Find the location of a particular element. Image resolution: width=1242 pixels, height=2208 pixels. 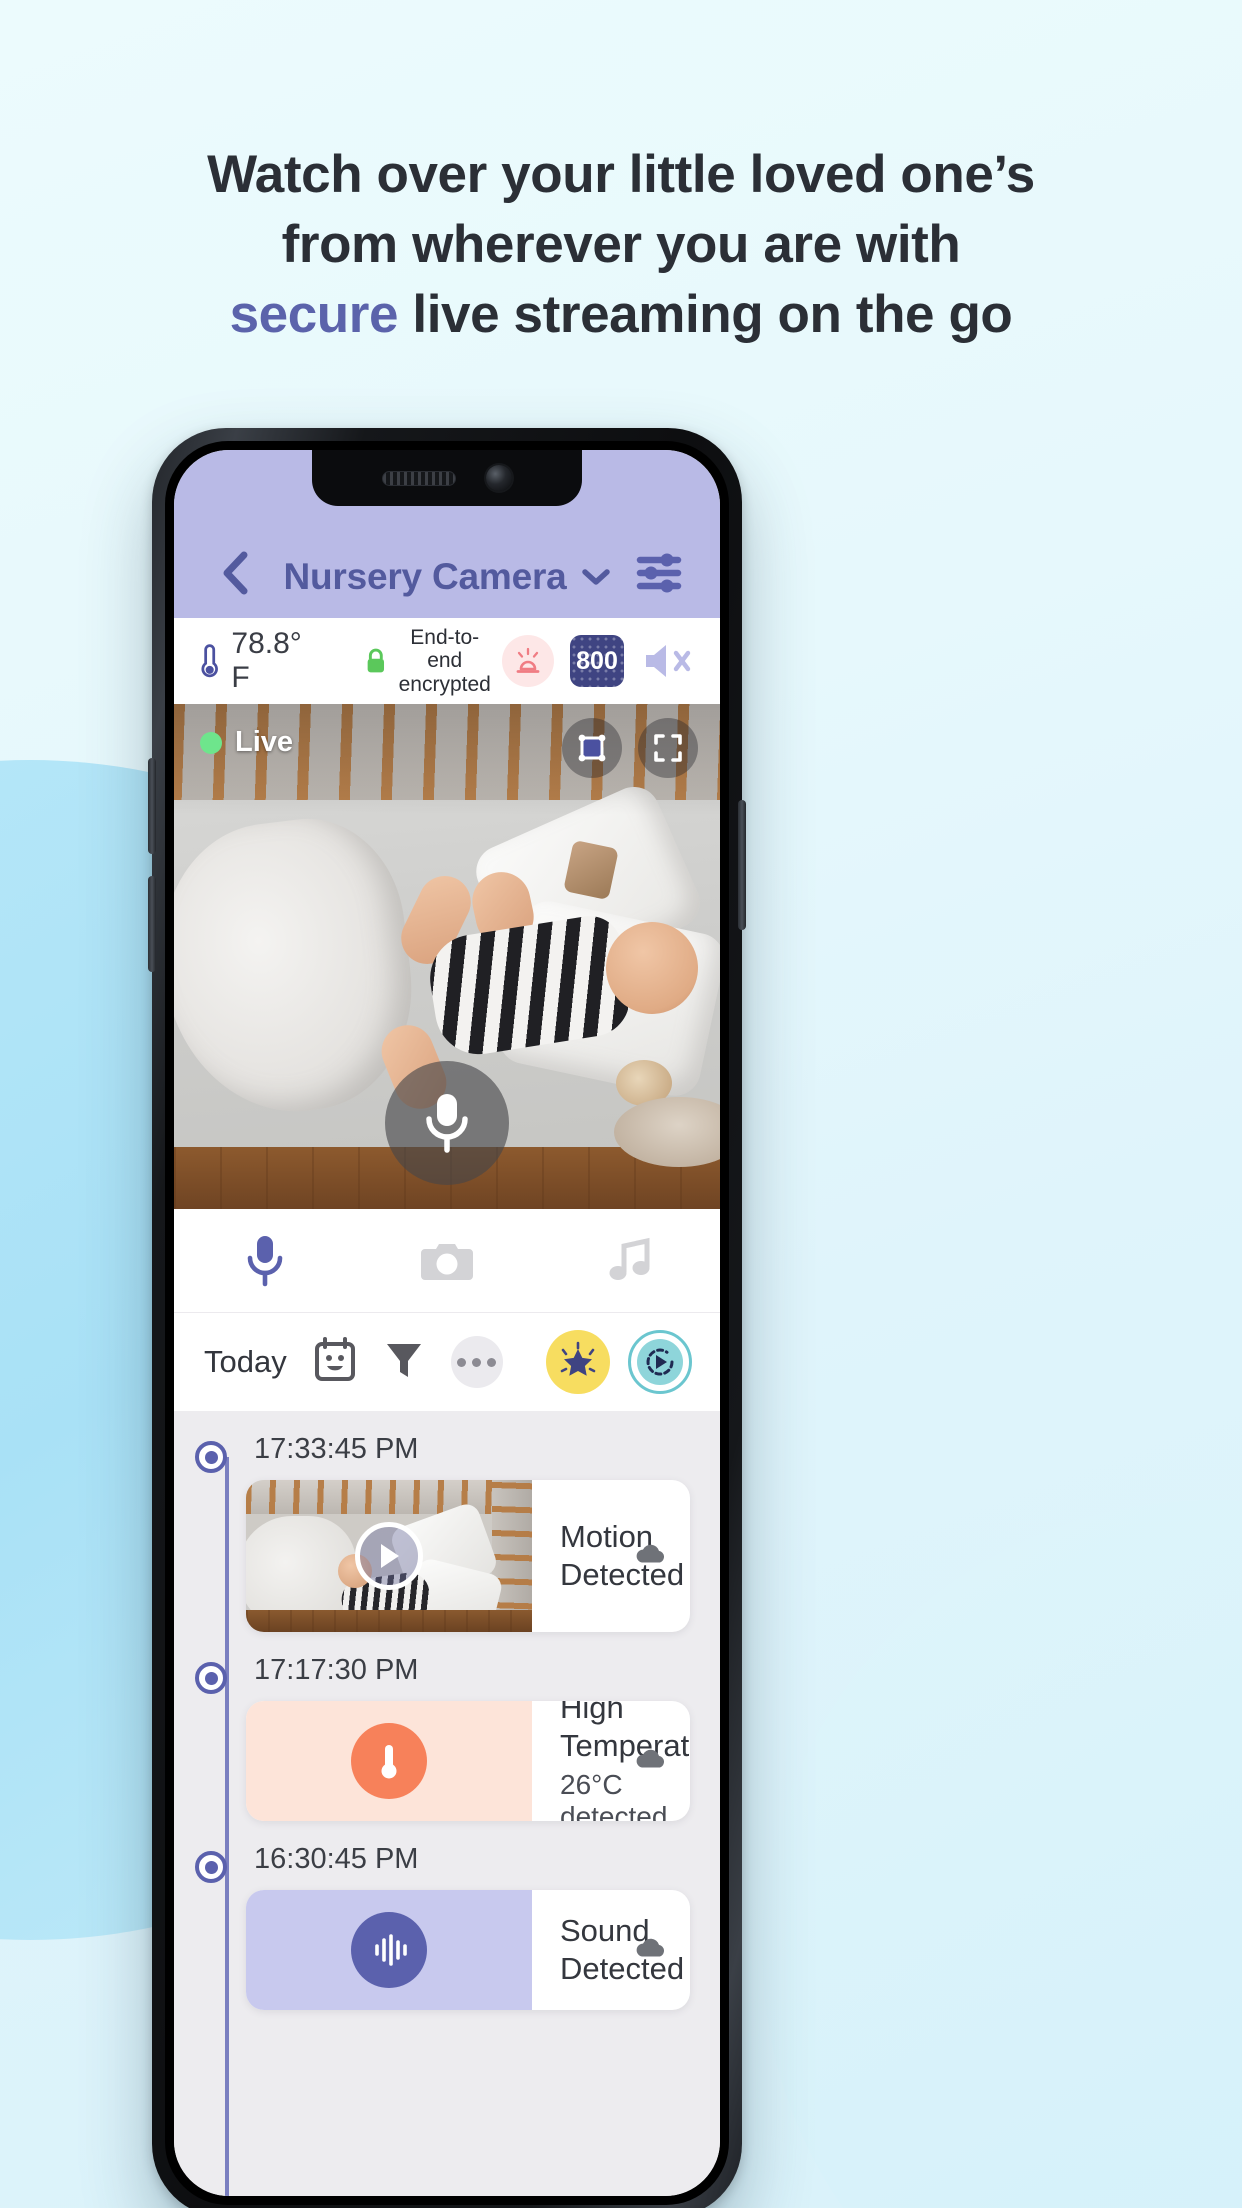

lock-icon is located at coordinates (375, 660).